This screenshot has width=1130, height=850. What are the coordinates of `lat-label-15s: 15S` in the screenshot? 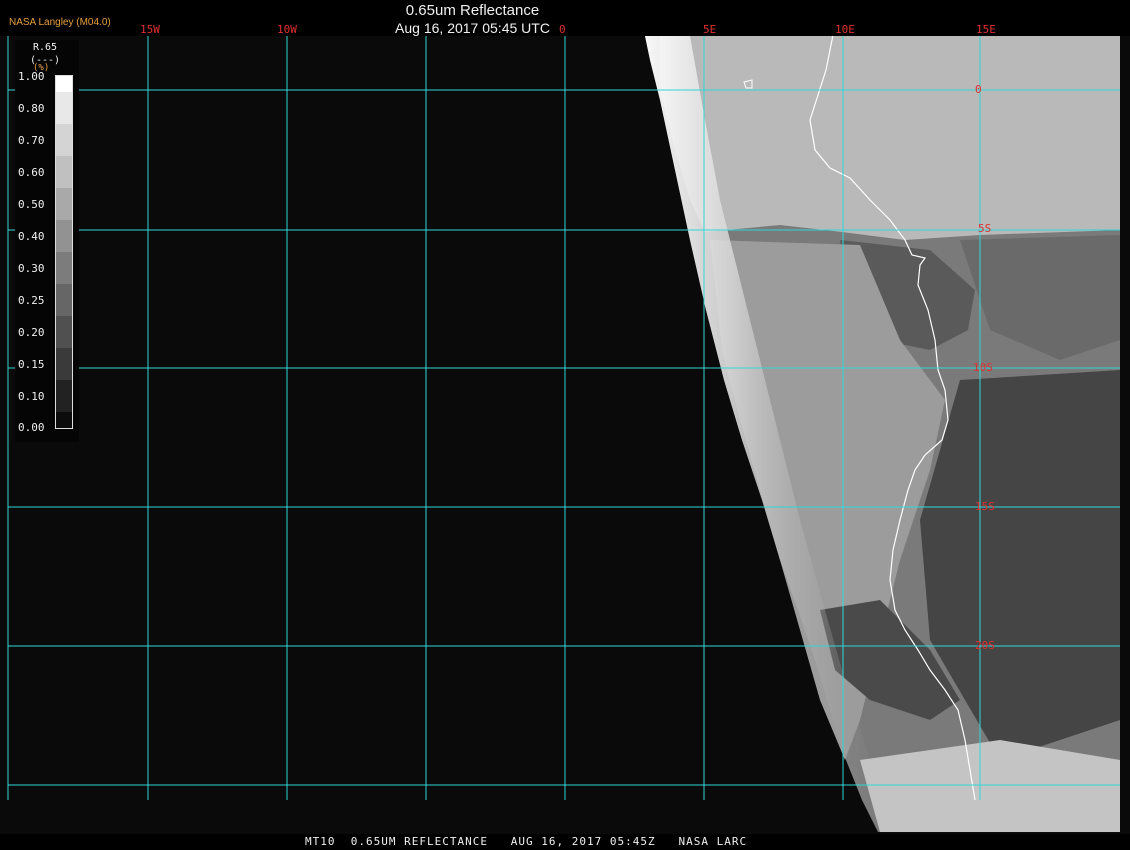 It's located at (985, 506).